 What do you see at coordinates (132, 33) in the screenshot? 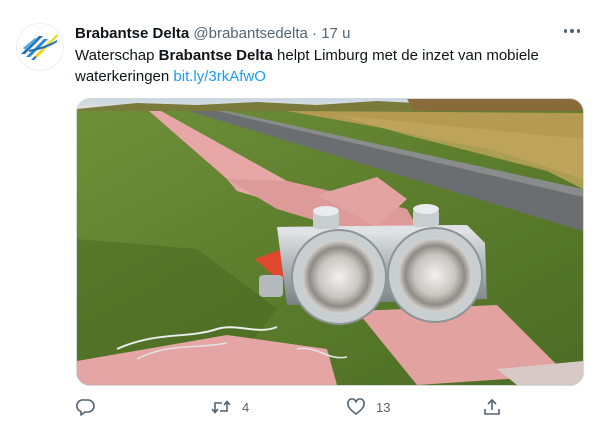
I see `author-name: Brabantse Delta` at bounding box center [132, 33].